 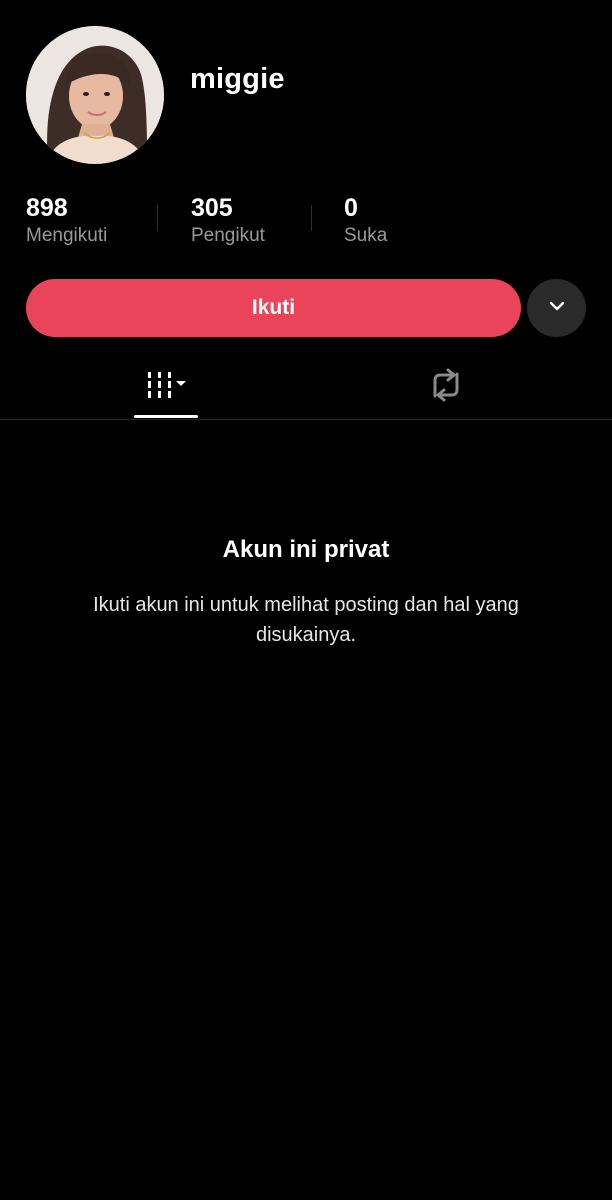 I want to click on profile-tabs, so click(x=306, y=387).